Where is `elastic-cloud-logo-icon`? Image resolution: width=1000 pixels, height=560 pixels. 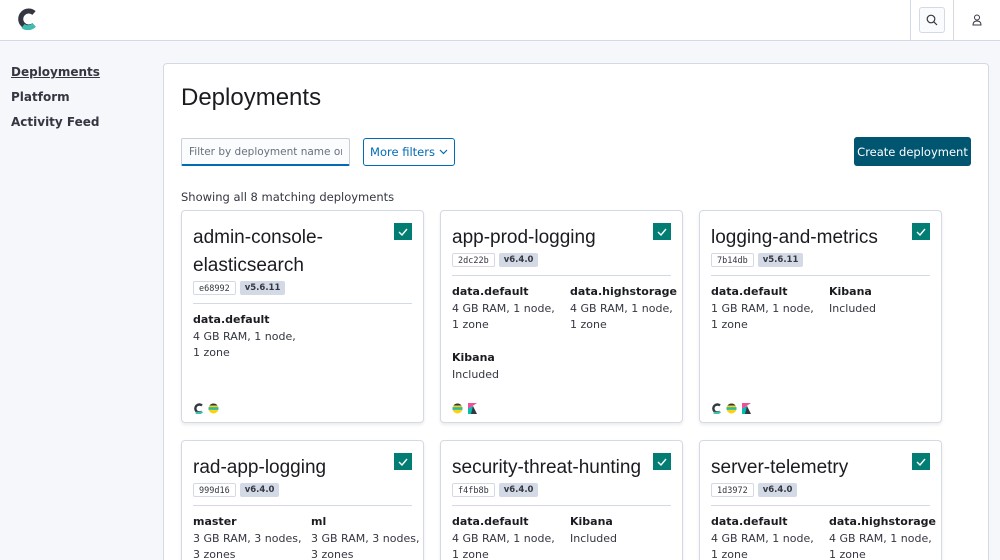
elastic-cloud-logo-icon is located at coordinates (28, 19).